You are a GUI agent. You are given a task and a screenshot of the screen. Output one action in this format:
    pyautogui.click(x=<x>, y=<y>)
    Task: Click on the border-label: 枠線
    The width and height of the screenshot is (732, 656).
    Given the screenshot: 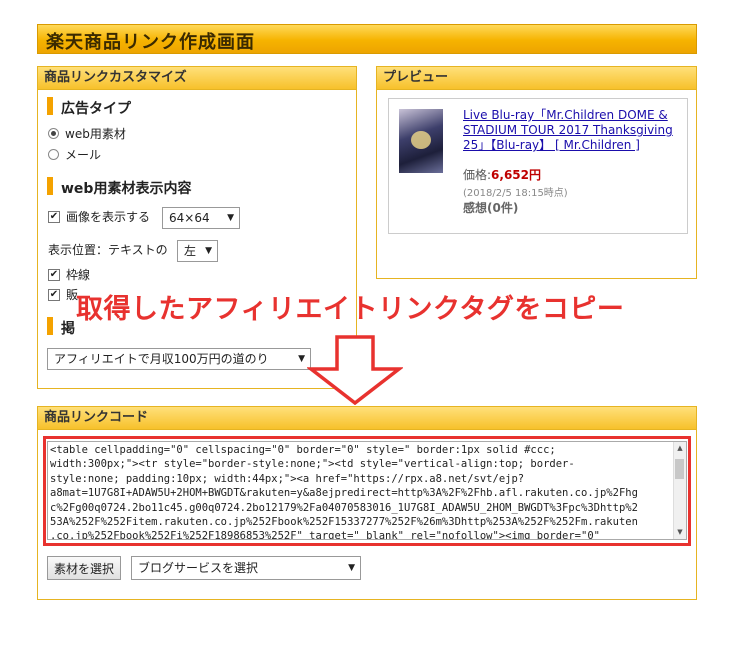 What is the action you would take?
    pyautogui.click(x=78, y=275)
    